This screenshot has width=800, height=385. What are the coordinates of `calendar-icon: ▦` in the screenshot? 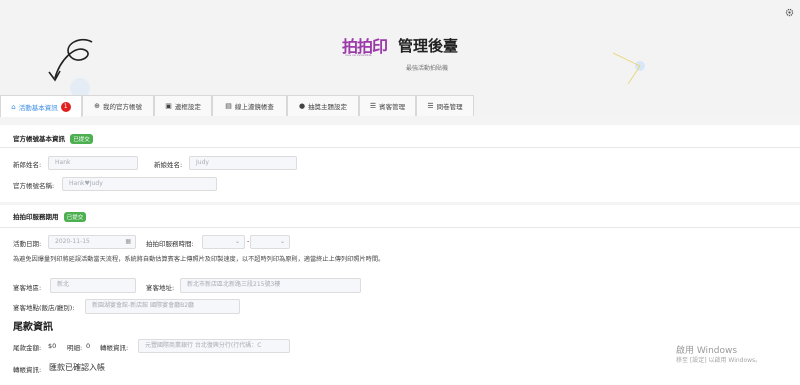 It's located at (128, 241).